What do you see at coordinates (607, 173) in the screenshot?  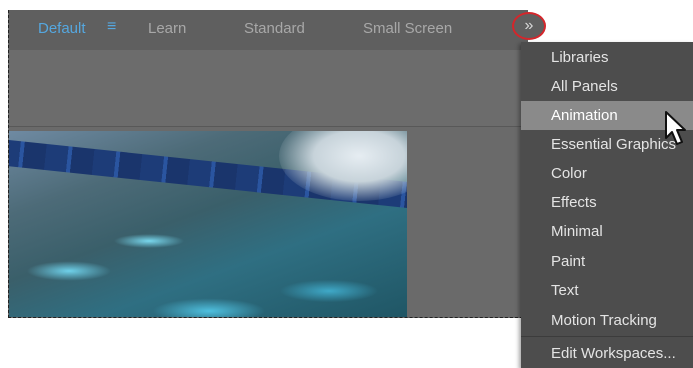 I see `menu-item-color: Color` at bounding box center [607, 173].